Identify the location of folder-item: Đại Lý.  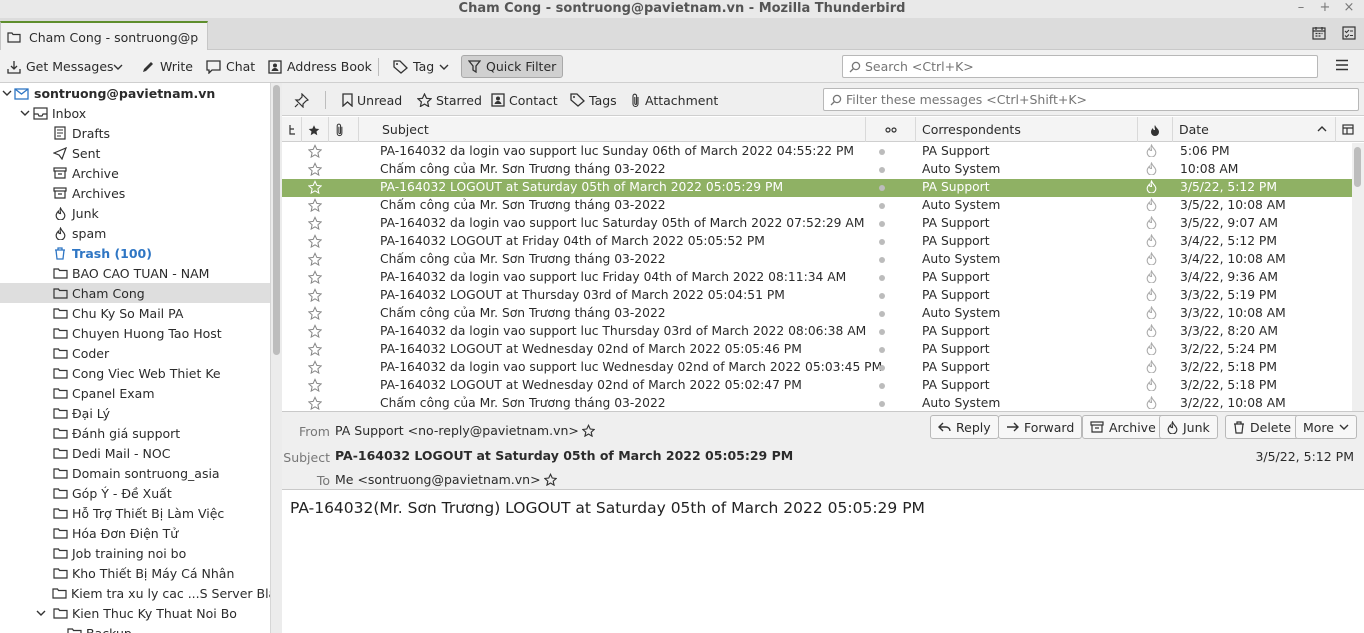
(135, 413).